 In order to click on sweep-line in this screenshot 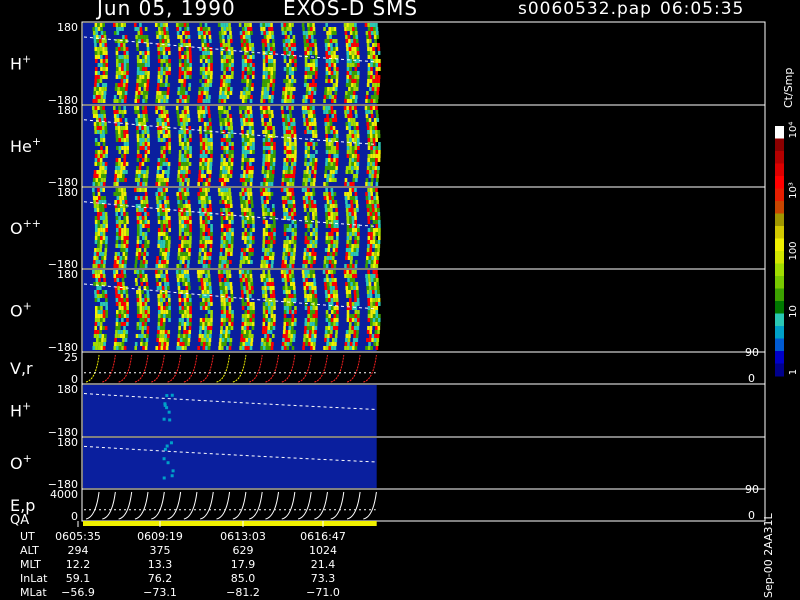, I will do `click(272, 505)`.